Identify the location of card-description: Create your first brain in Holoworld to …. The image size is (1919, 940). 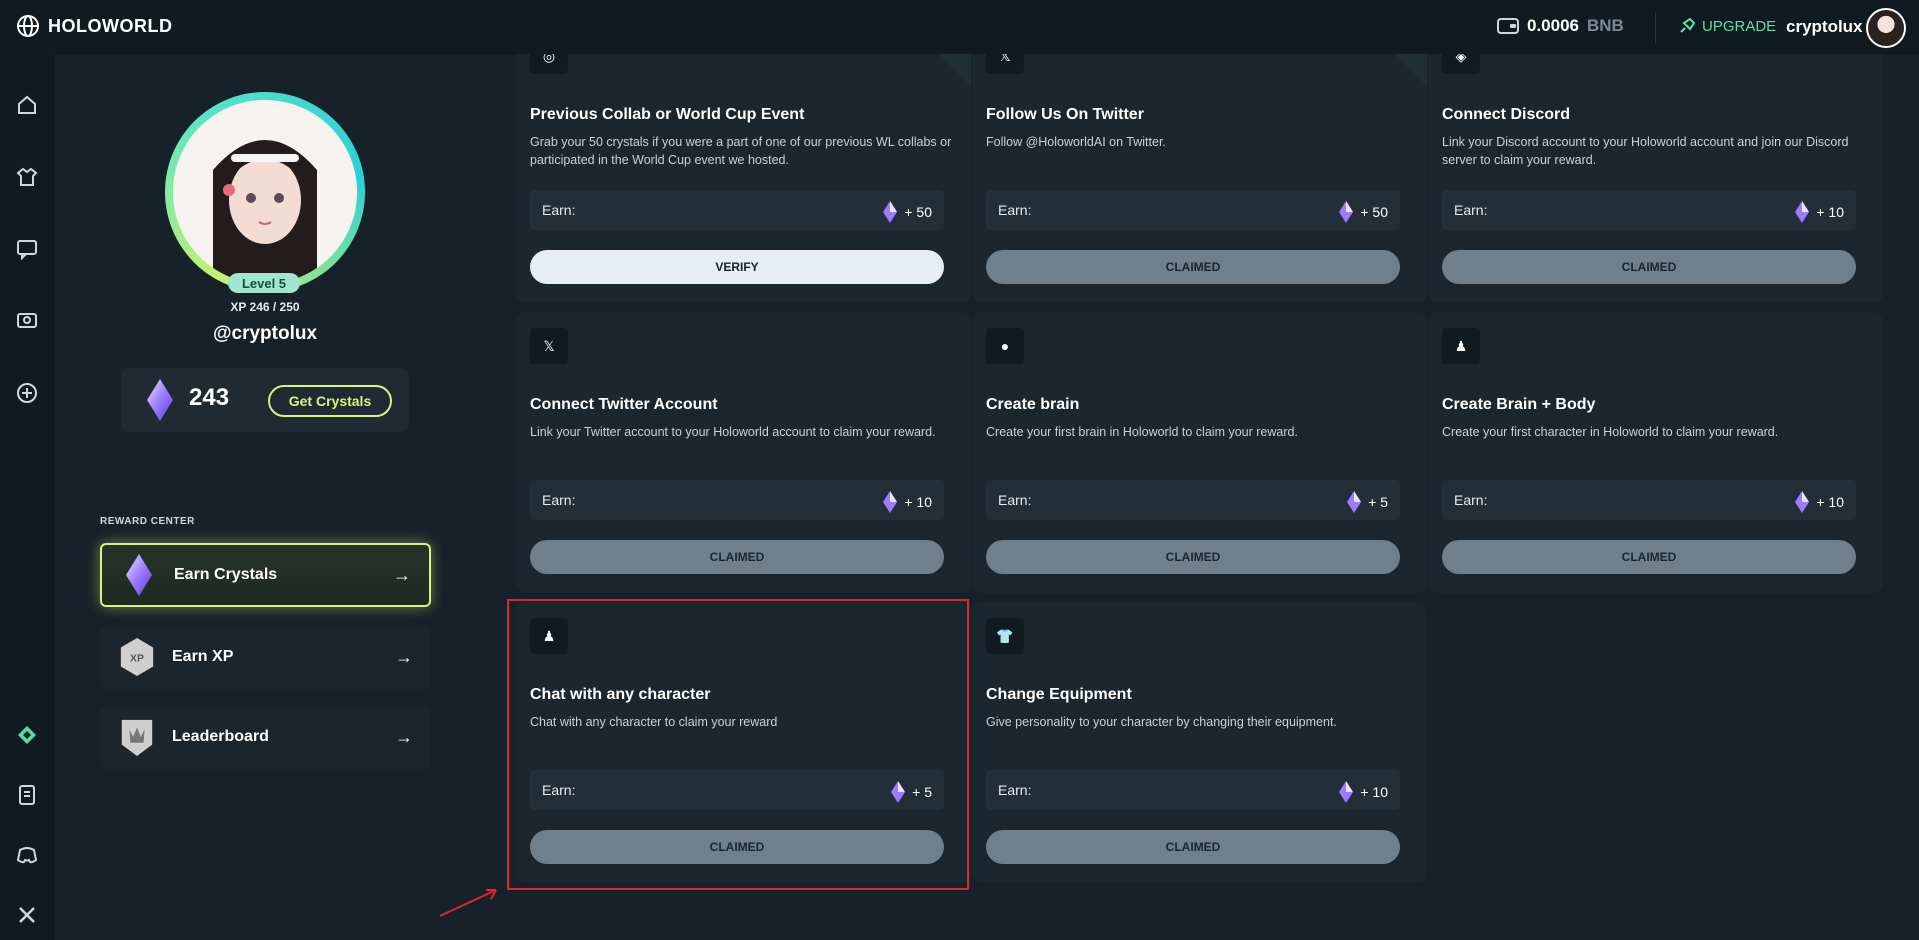
(1142, 432).